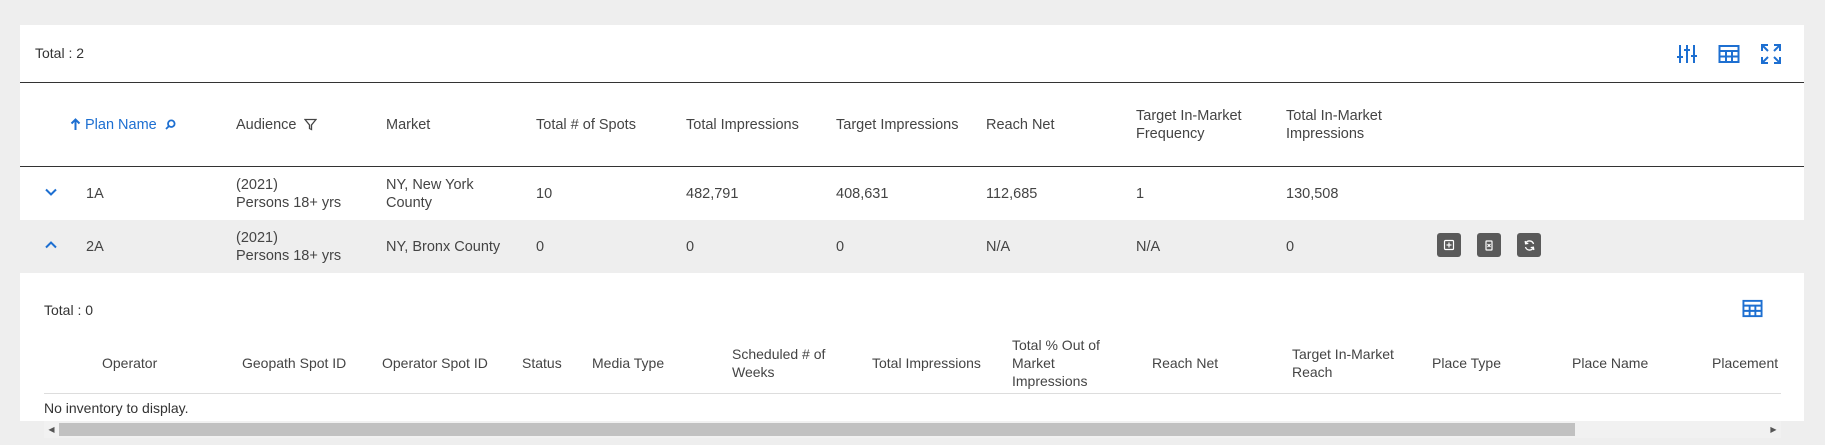  Describe the element at coordinates (60, 53) in the screenshot. I see `total-count: Total : 2` at that location.